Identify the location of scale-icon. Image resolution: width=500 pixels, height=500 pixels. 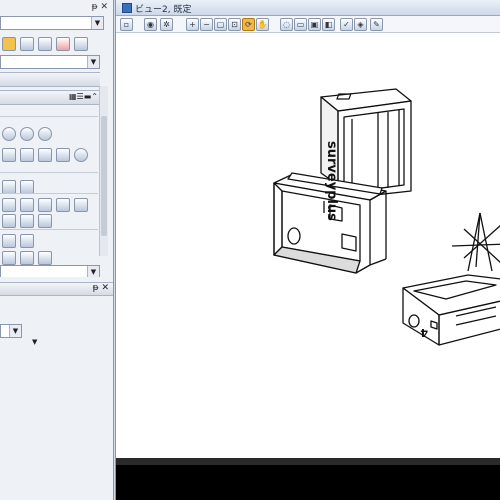
(45, 258).